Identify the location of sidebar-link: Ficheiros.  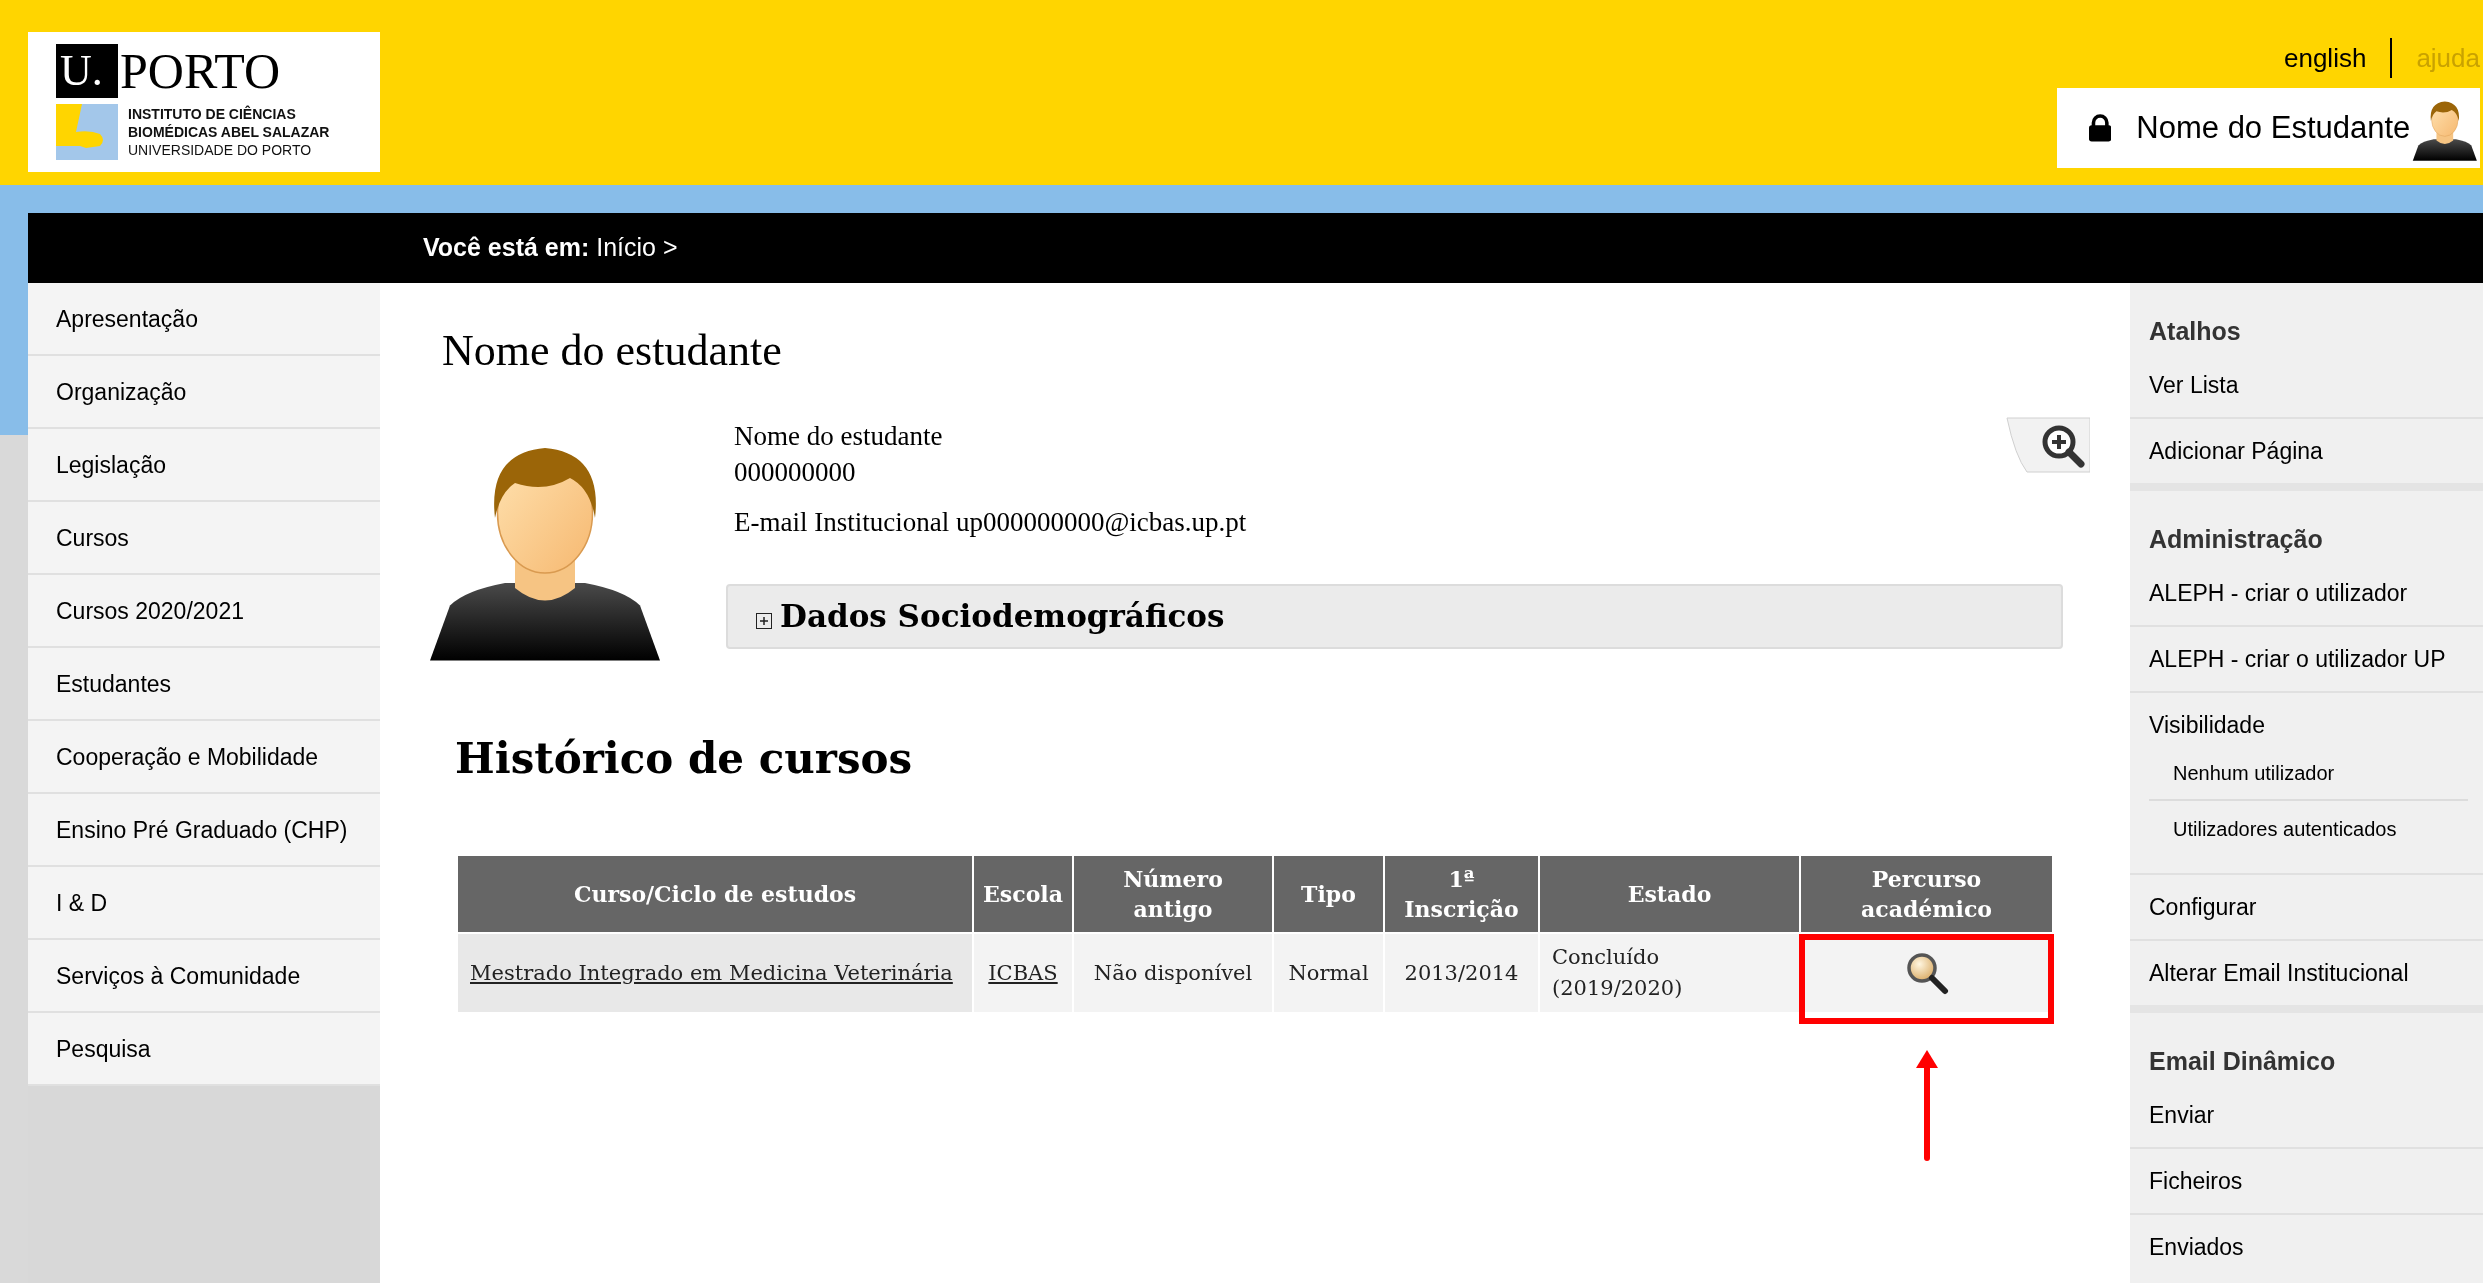
(2306, 1181).